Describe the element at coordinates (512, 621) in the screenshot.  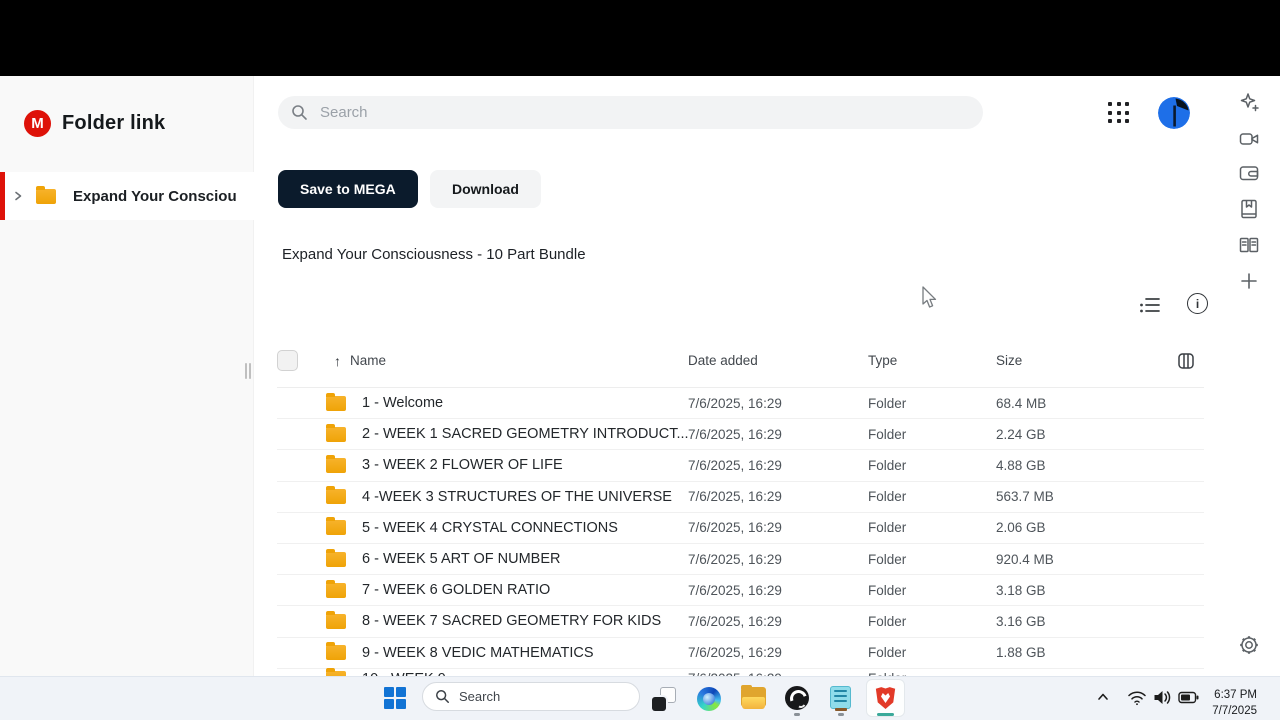
I see `row-name: 8 - WEEK 7 SACRED GEOMETRY FOR KIDS` at that location.